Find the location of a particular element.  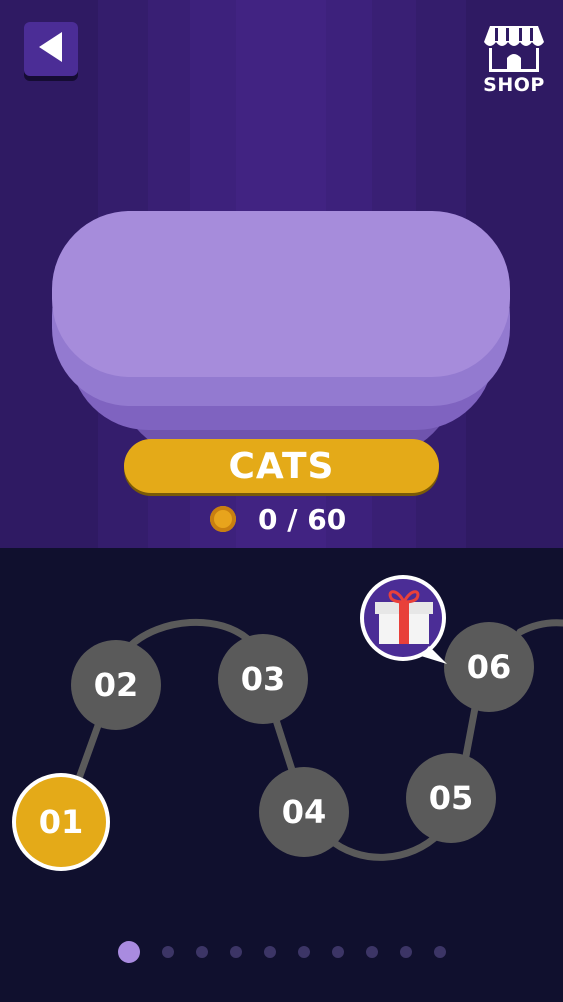

level-04-node: 04 is located at coordinates (304, 812).